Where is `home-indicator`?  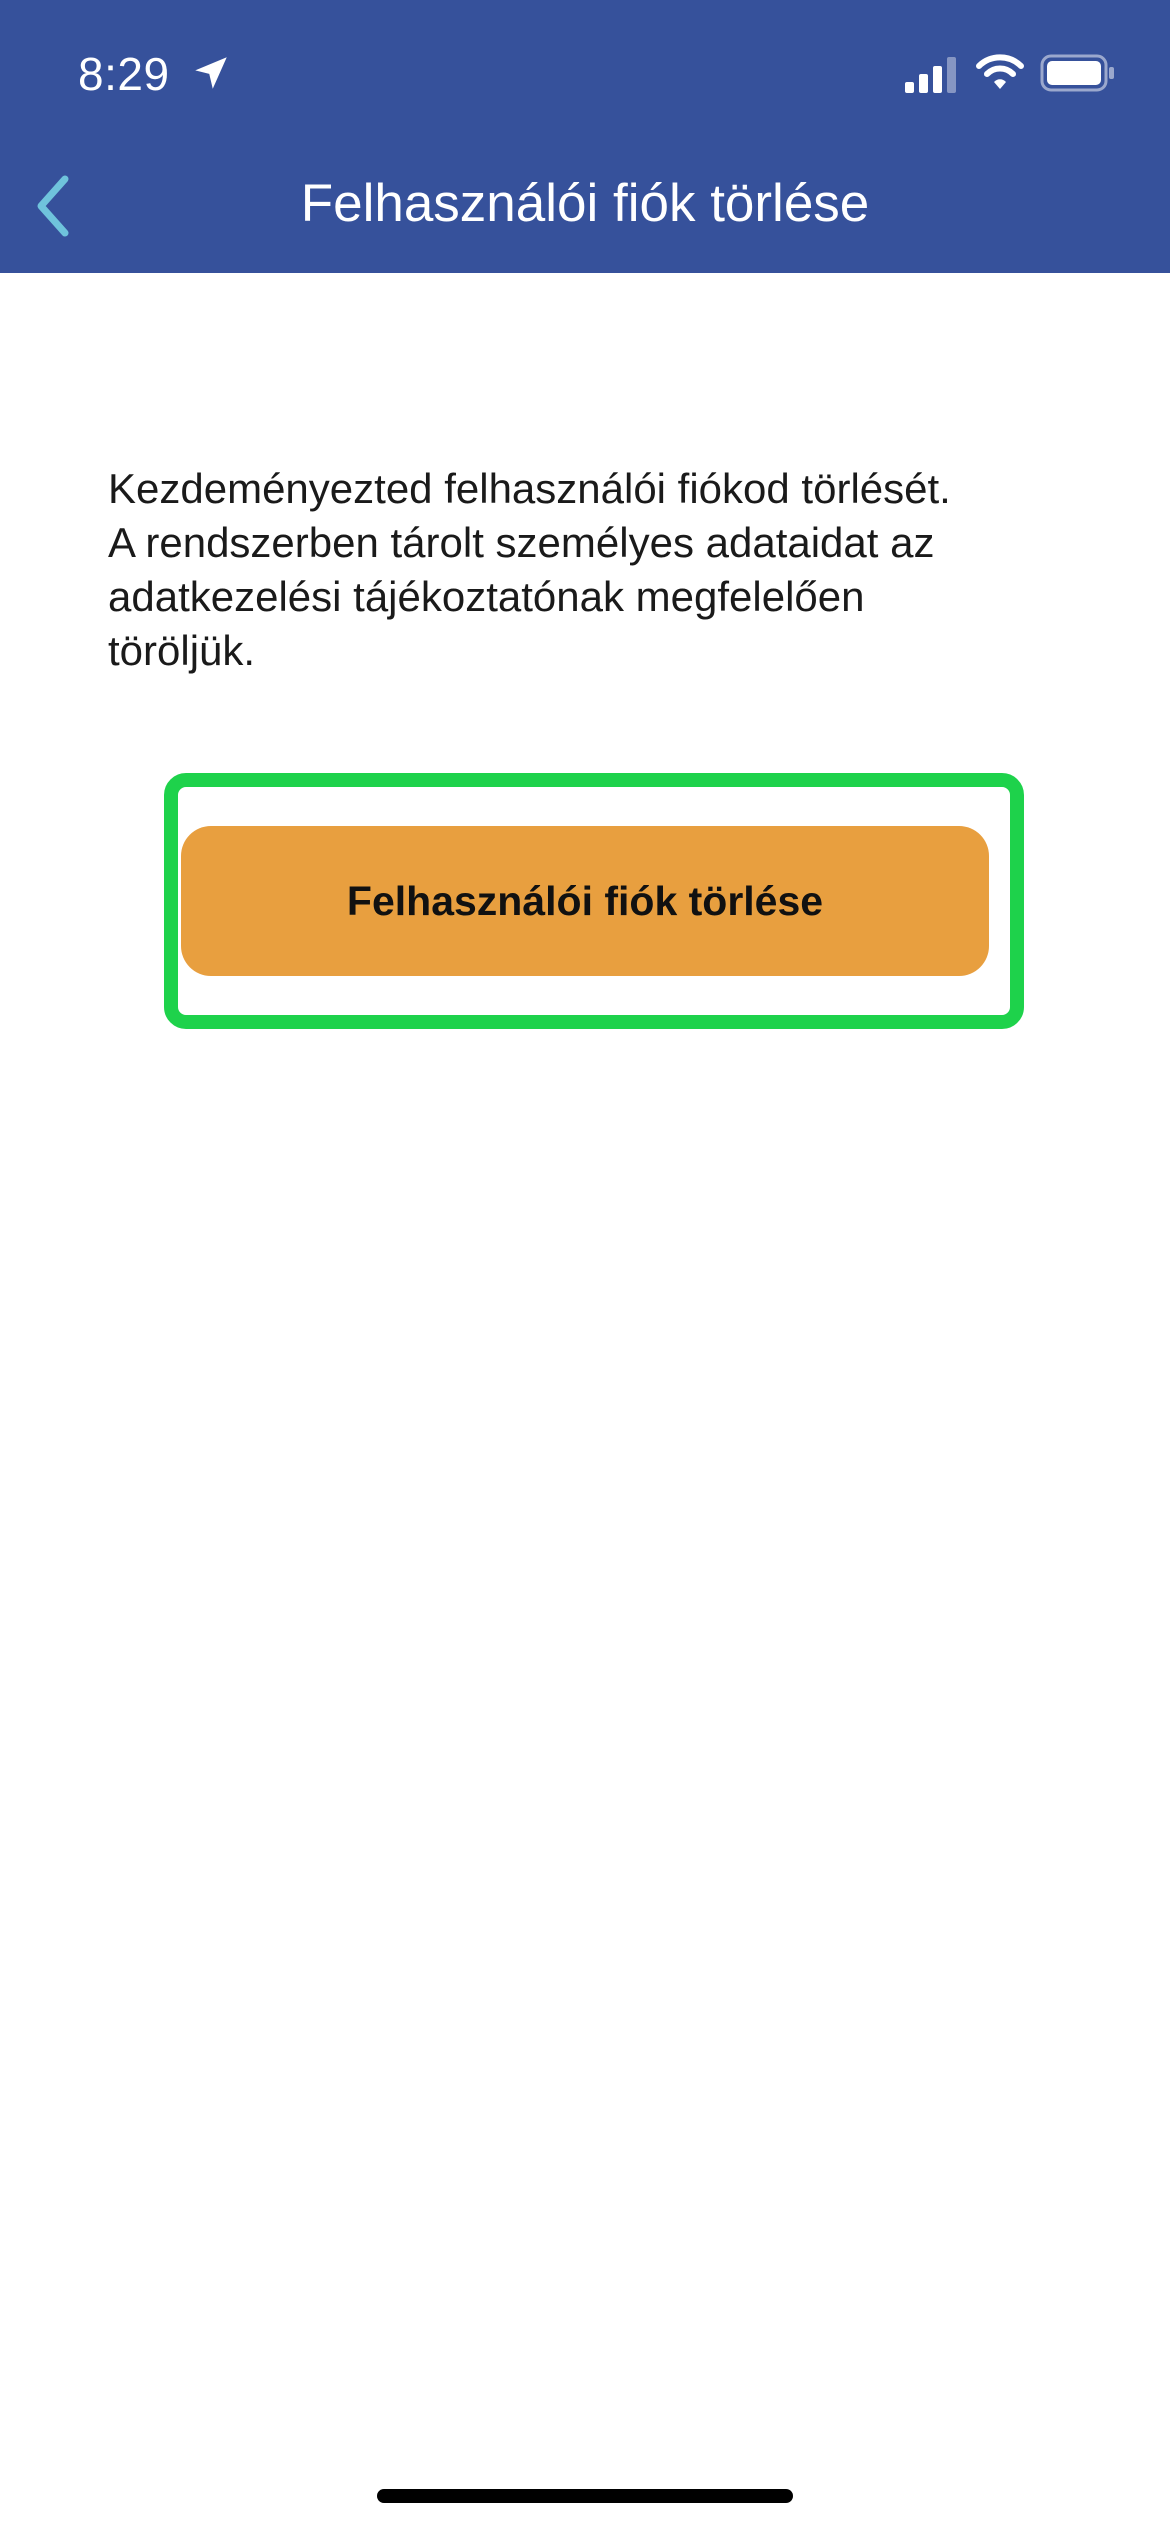 home-indicator is located at coordinates (585, 2496).